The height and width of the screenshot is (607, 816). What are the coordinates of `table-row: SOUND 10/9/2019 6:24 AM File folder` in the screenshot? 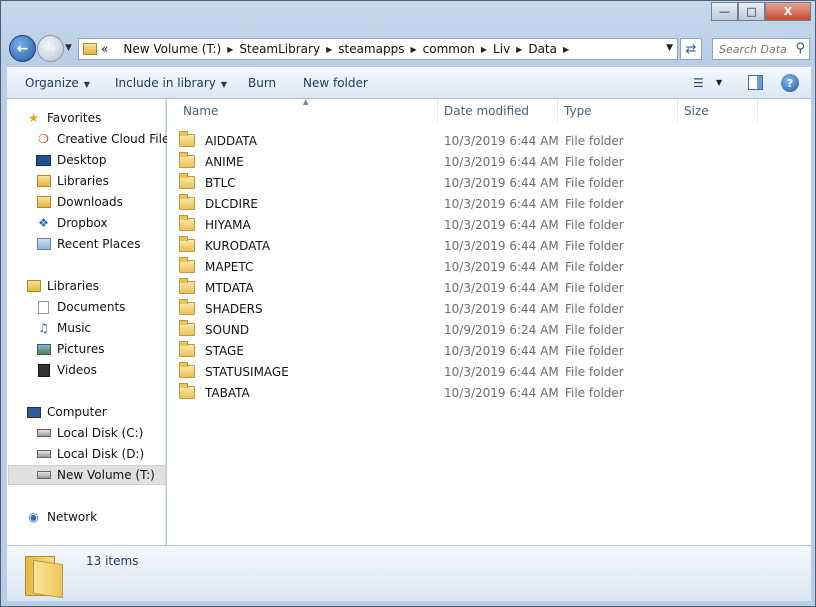 It's located at (479, 329).